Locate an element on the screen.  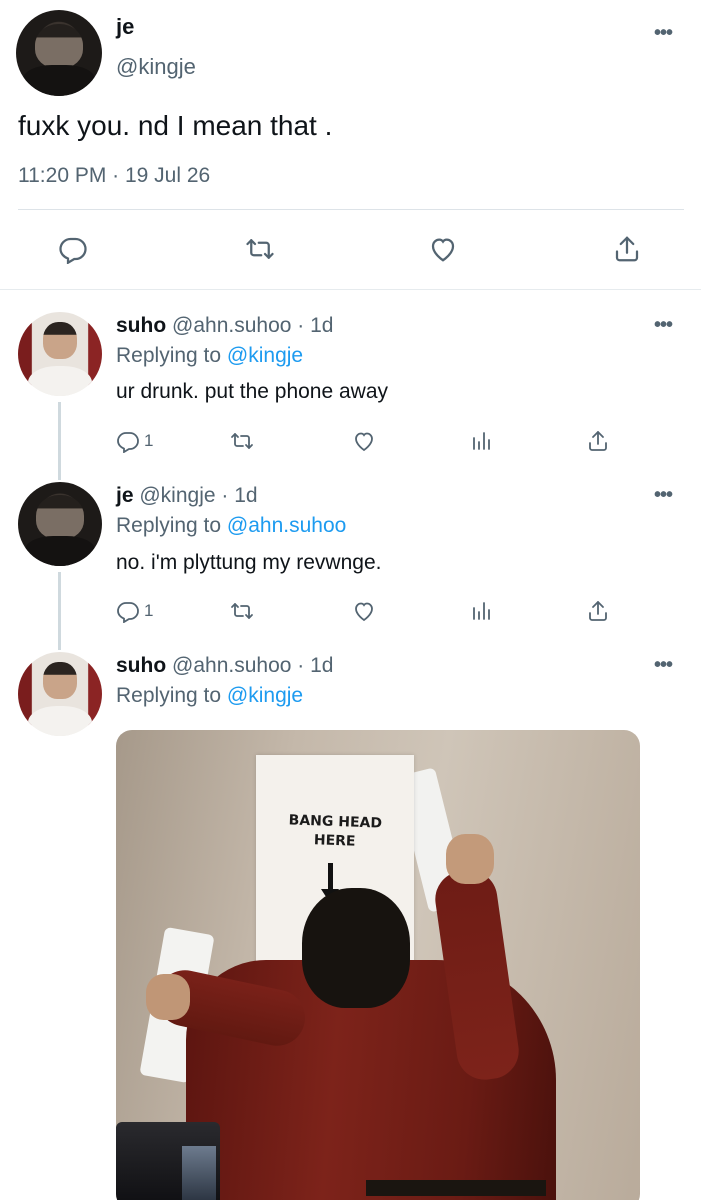
author-name: suho is located at coordinates (141, 665).